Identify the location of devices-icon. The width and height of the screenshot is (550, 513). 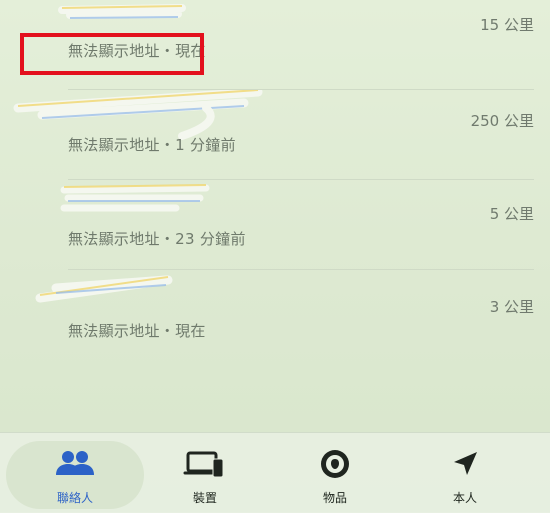
(205, 466).